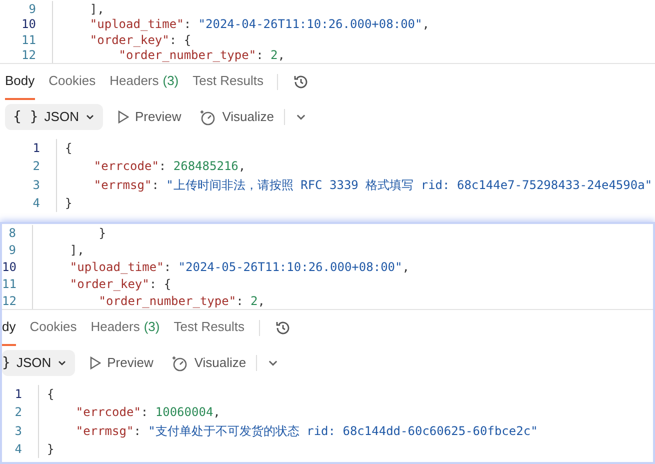  Describe the element at coordinates (147, 413) in the screenshot. I see `code-line: "errcode": 10060004,` at that location.